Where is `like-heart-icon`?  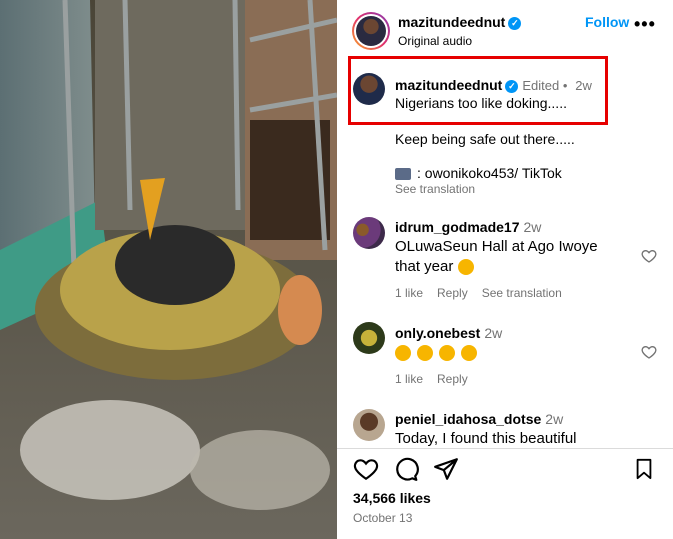 like-heart-icon is located at coordinates (366, 469).